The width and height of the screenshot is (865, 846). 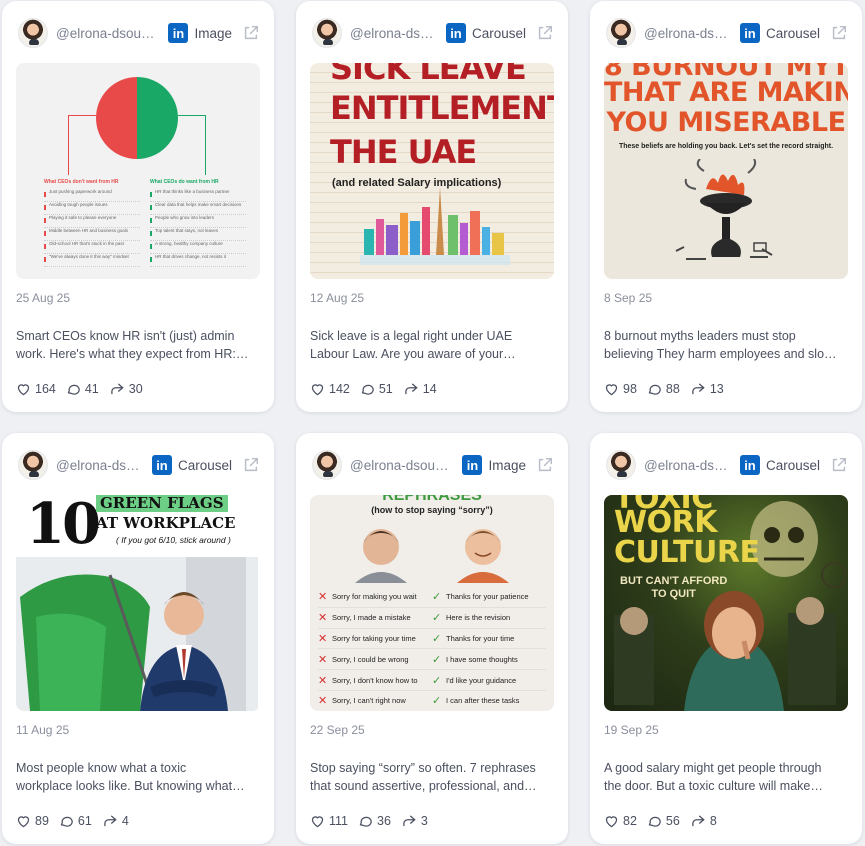 I want to click on comment-icon, so click(x=367, y=389).